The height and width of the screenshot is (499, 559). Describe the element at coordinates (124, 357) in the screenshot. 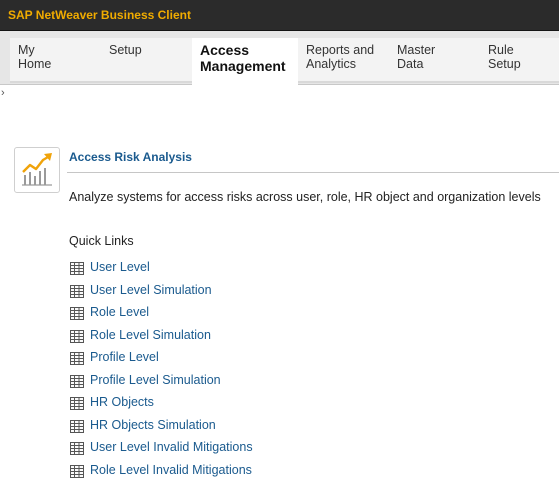

I see `quick-link-label: Profile Level` at that location.